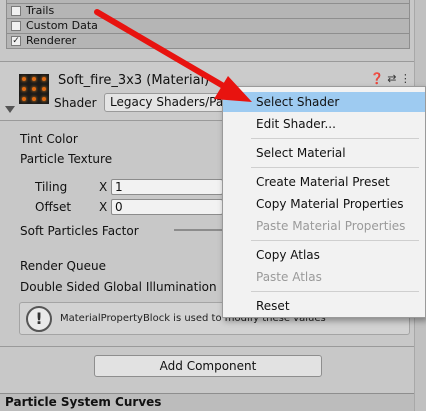 This screenshot has width=426, height=411. Describe the element at coordinates (173, 55) in the screenshot. I see `annotation-arrow` at that location.